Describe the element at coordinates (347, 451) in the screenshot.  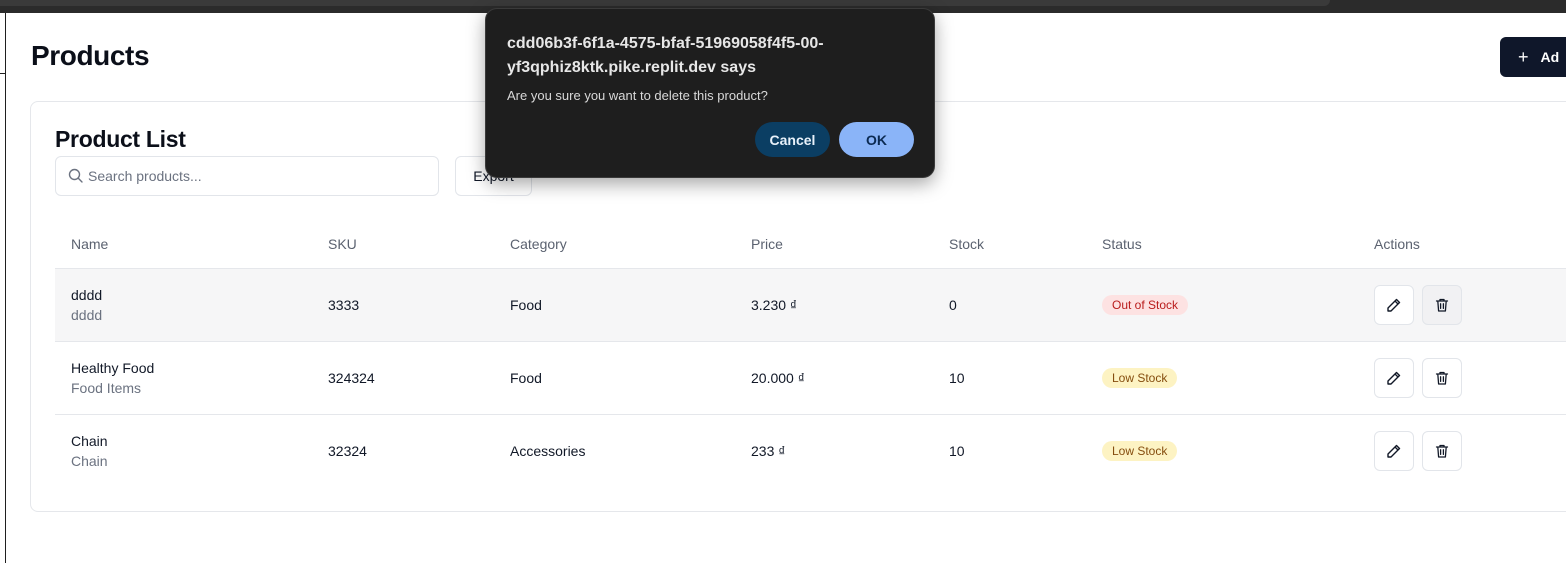
I see `product-sku: 32324` at that location.